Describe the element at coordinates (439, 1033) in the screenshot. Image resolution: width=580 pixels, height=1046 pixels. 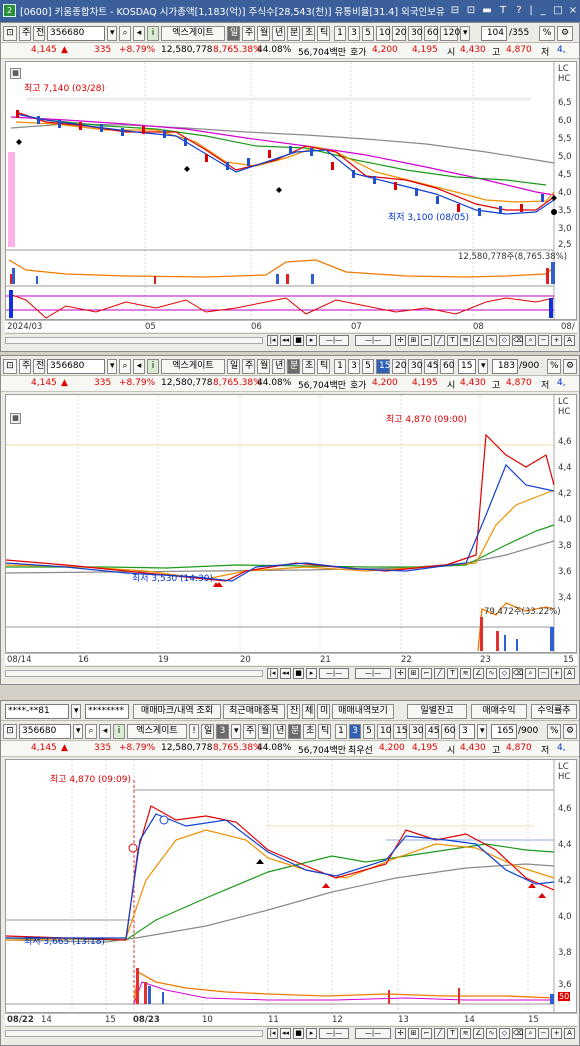
I see `trendline-icon: ╱` at that location.